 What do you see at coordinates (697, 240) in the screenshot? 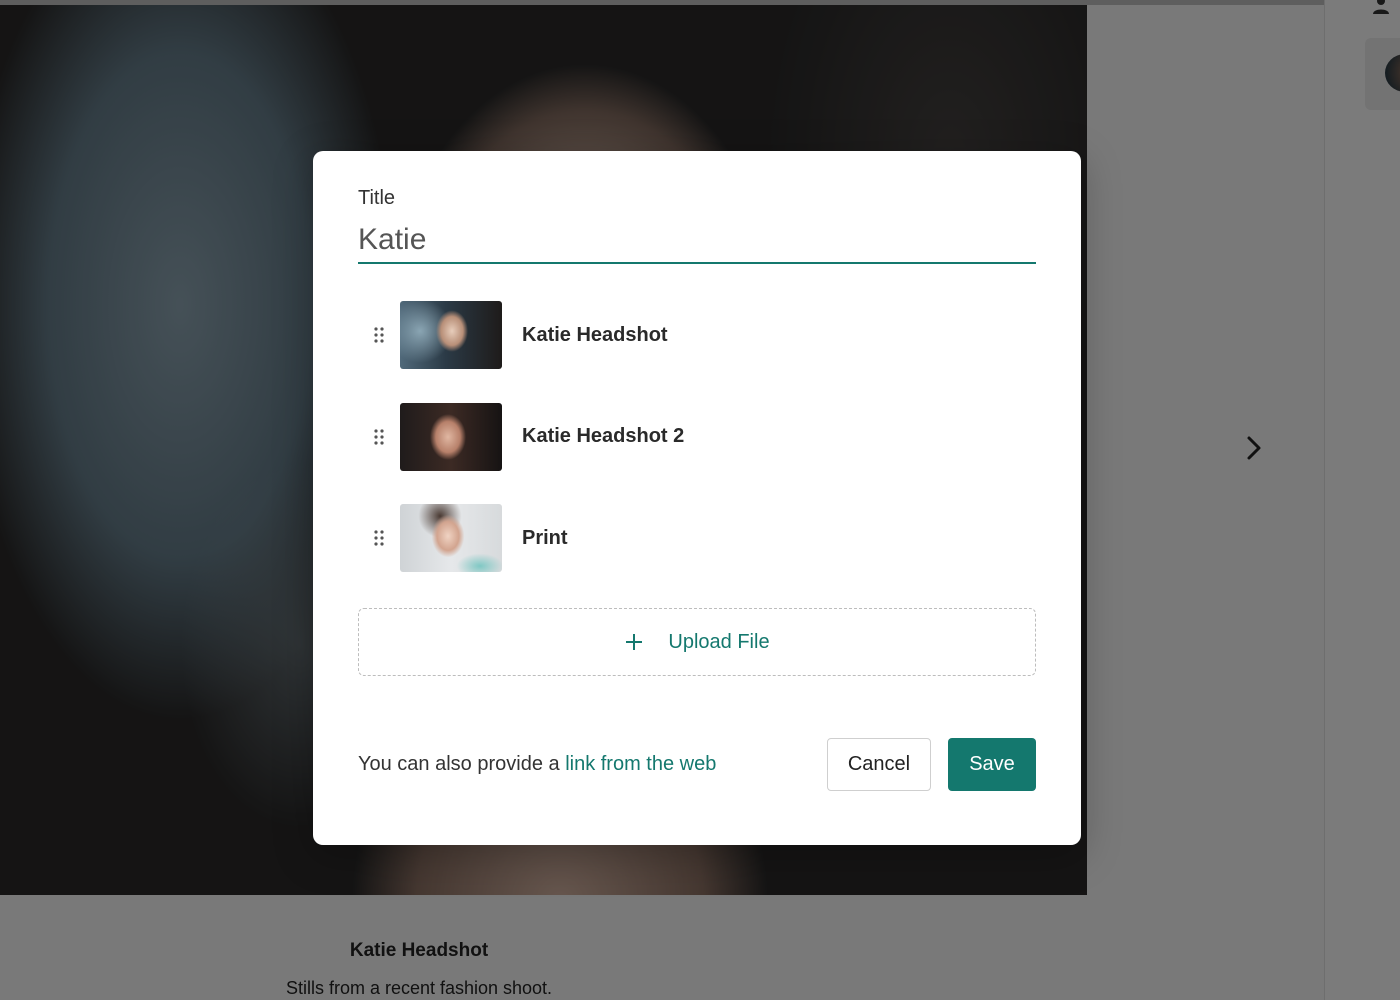
I see `title-input` at bounding box center [697, 240].